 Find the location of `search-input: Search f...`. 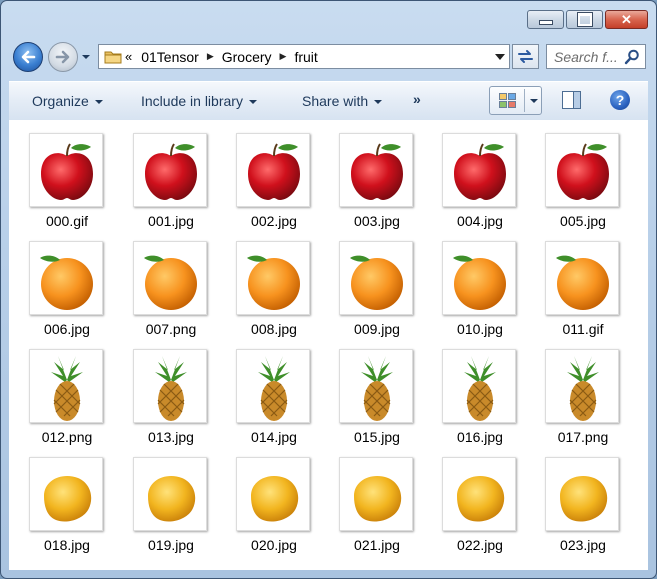

search-input: Search f... is located at coordinates (586, 57).